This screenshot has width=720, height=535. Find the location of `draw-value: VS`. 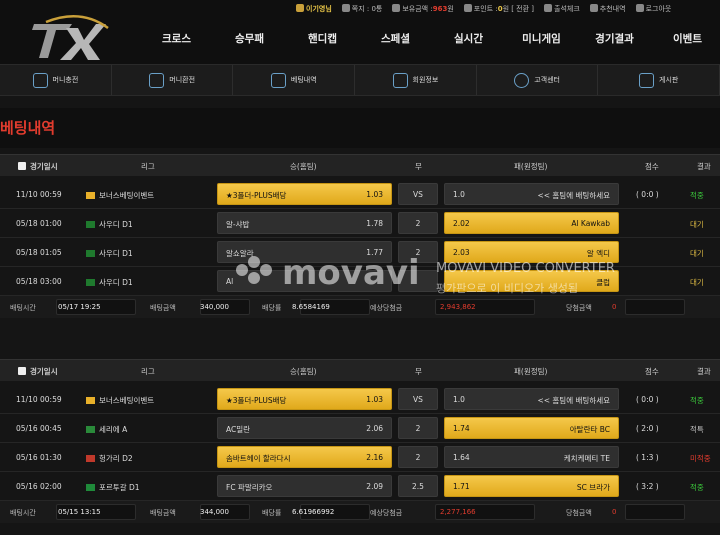

draw-value: VS is located at coordinates (418, 194).